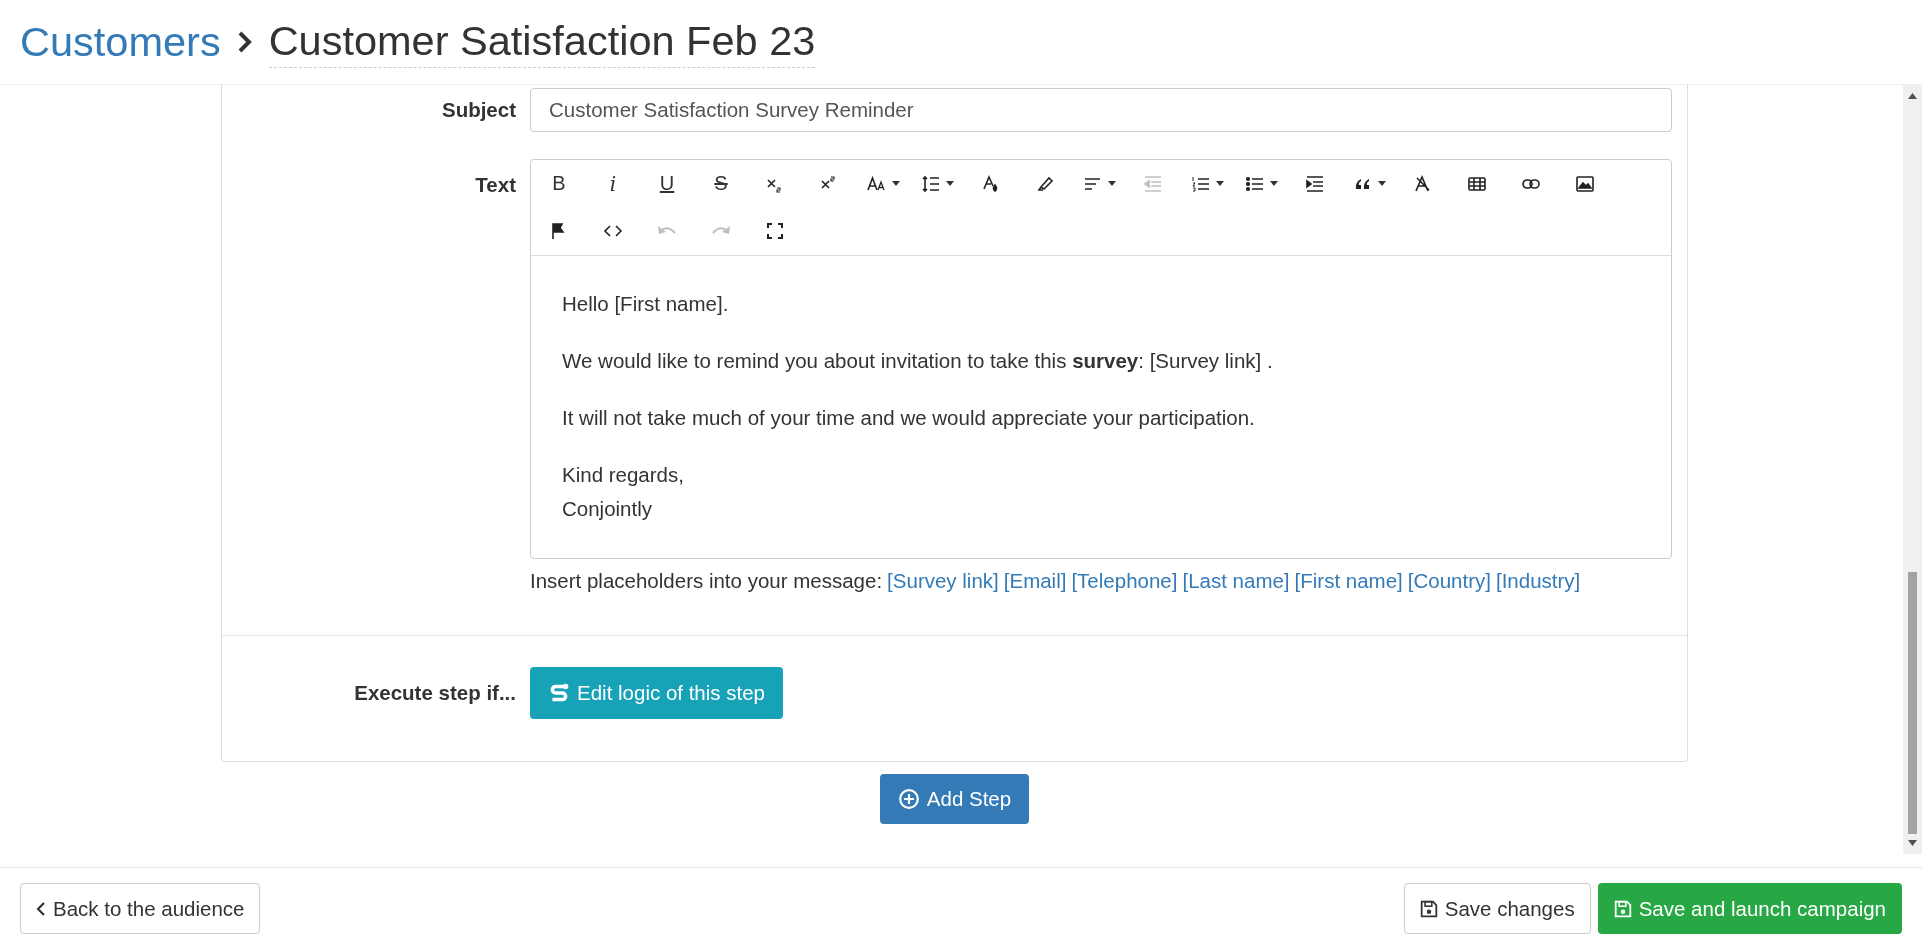 This screenshot has width=1922, height=949. What do you see at coordinates (41, 908) in the screenshot?
I see `chevron-left-icon` at bounding box center [41, 908].